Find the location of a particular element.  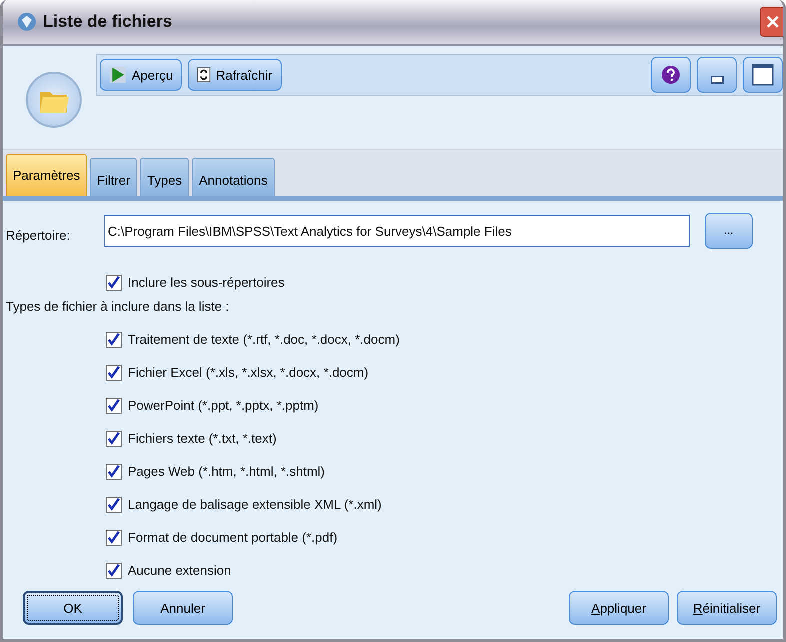

tab: Annotations is located at coordinates (233, 177).